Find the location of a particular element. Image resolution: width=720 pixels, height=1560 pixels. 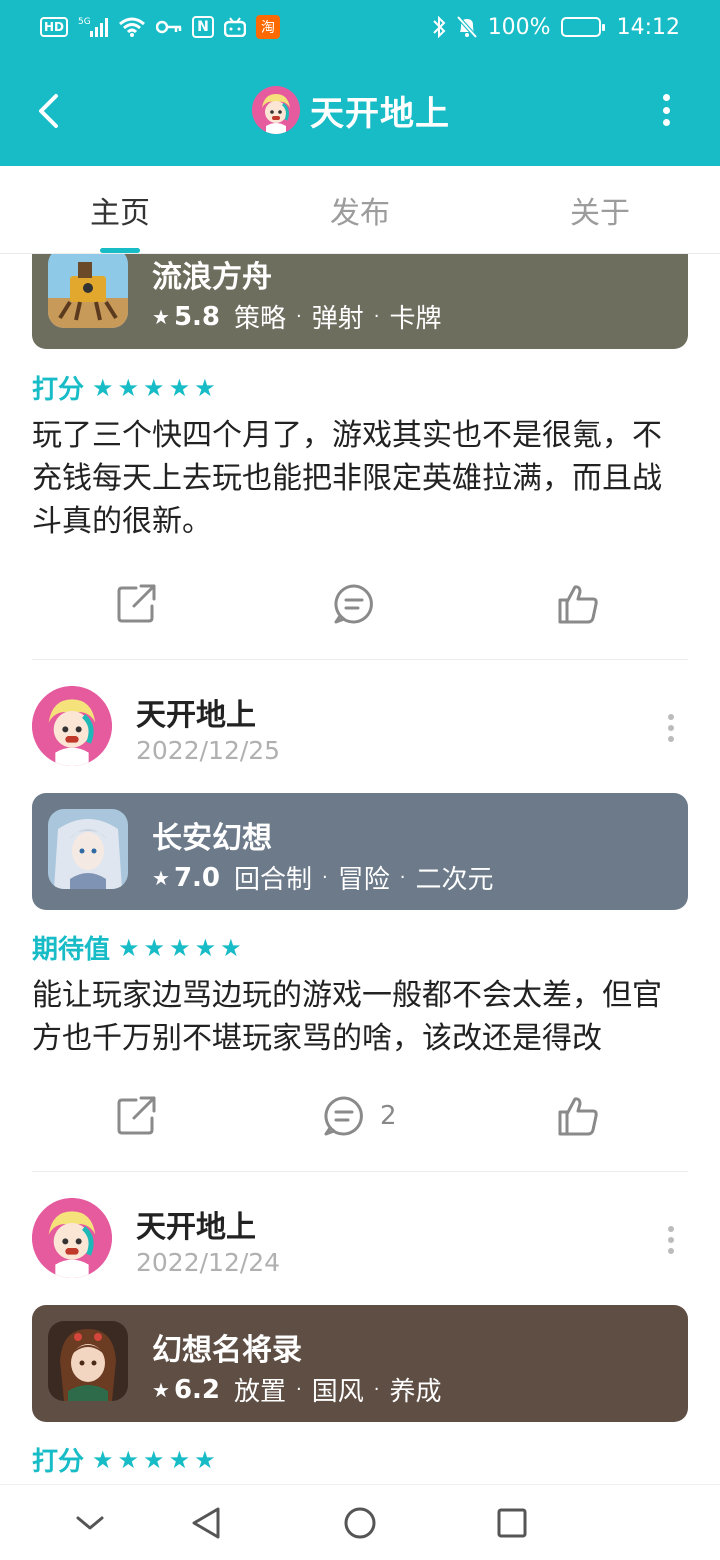

comment-button: 2 is located at coordinates (359, 1116).